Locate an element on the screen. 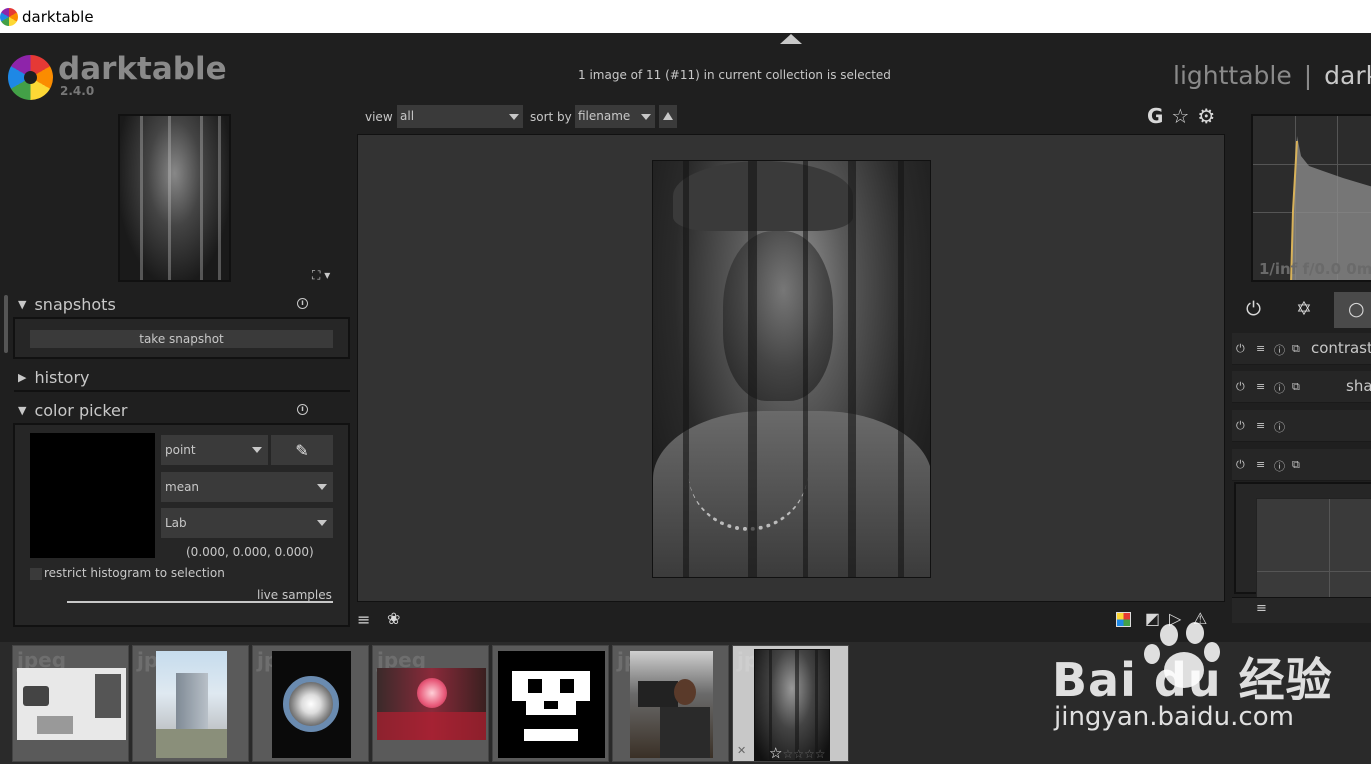  module-row-contrast: ⏻ ≡ ⓘ ⧉ contrast is located at coordinates (1301, 349).